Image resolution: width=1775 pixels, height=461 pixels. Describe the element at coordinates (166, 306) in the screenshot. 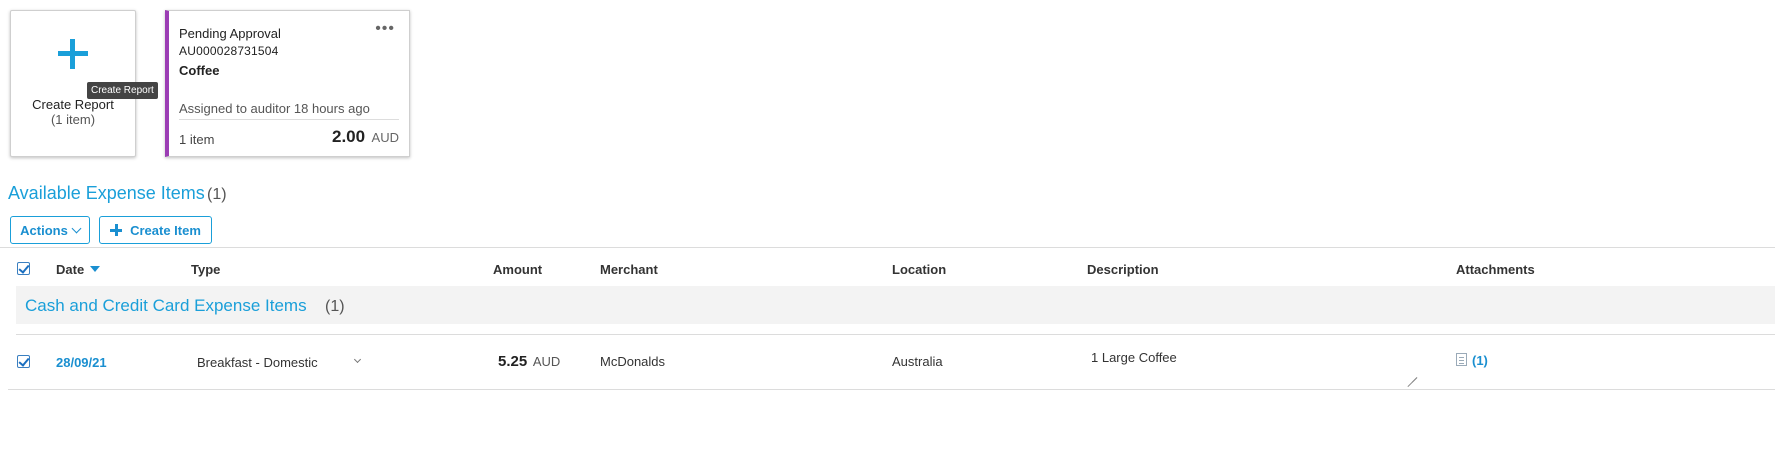

I see `group-title: Cash and Credit Card Expense Items` at that location.